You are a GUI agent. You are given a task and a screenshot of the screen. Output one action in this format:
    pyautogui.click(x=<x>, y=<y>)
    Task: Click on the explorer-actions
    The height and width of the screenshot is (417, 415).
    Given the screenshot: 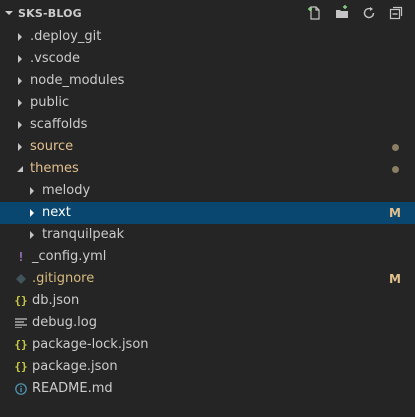 What is the action you would take?
    pyautogui.click(x=359, y=13)
    